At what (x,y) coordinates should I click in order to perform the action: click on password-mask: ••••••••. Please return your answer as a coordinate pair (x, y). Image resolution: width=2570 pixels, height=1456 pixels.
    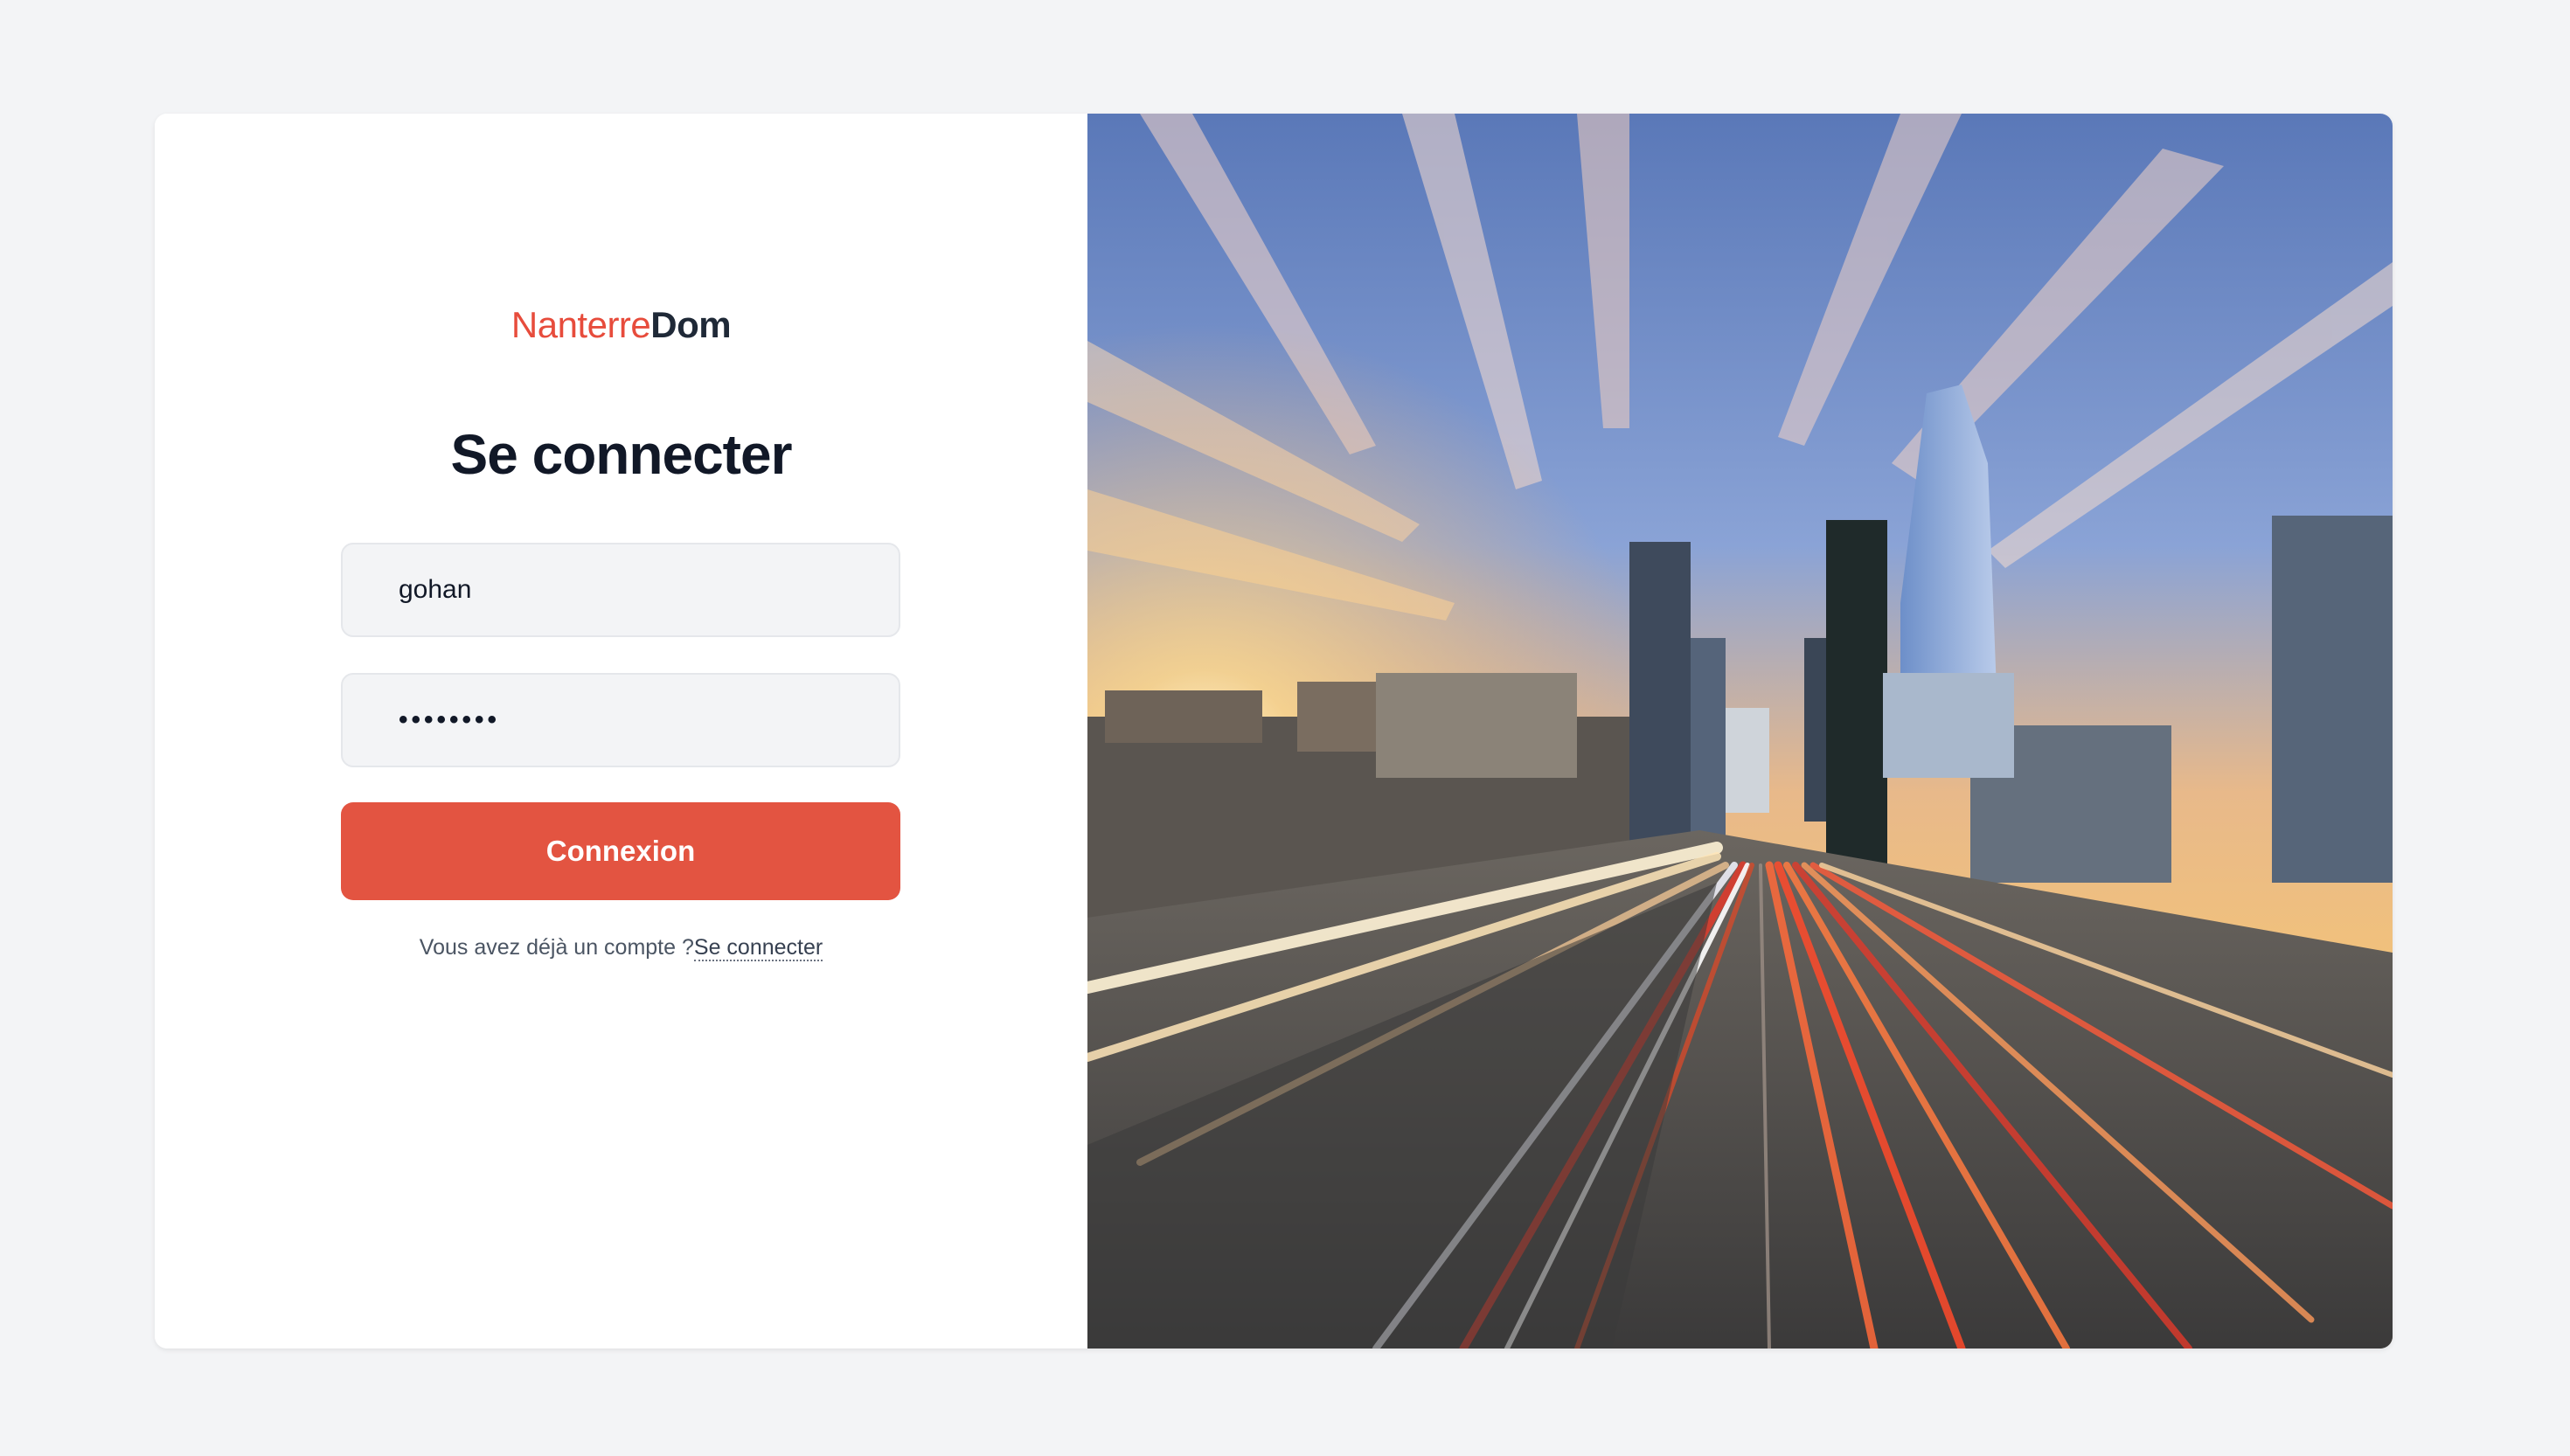
    Looking at the image, I should click on (450, 719).